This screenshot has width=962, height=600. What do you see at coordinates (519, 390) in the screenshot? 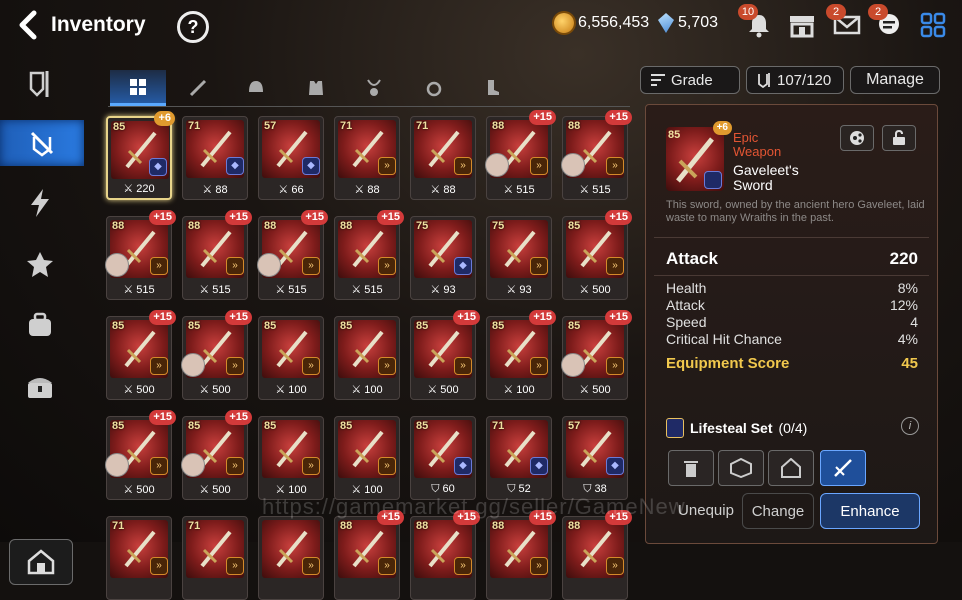
I see `item-main-stat: ⚔ 100` at bounding box center [519, 390].